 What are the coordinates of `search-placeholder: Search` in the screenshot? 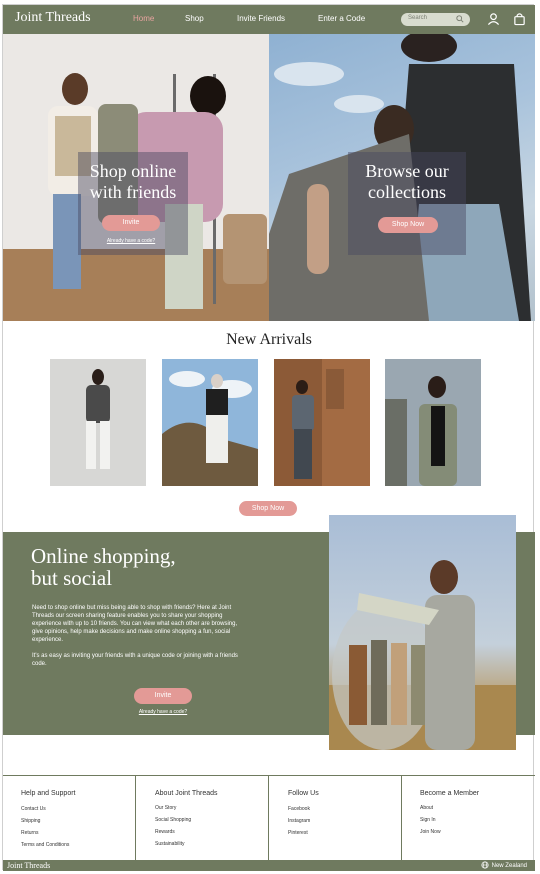 It's located at (418, 18).